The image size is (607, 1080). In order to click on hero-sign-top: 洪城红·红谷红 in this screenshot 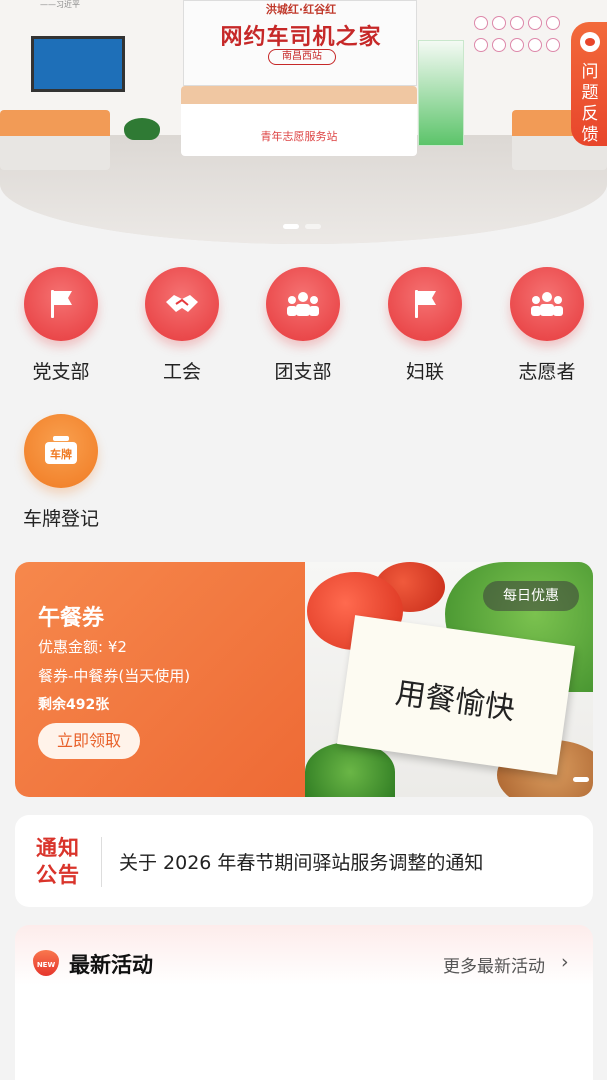, I will do `click(301, 9)`.